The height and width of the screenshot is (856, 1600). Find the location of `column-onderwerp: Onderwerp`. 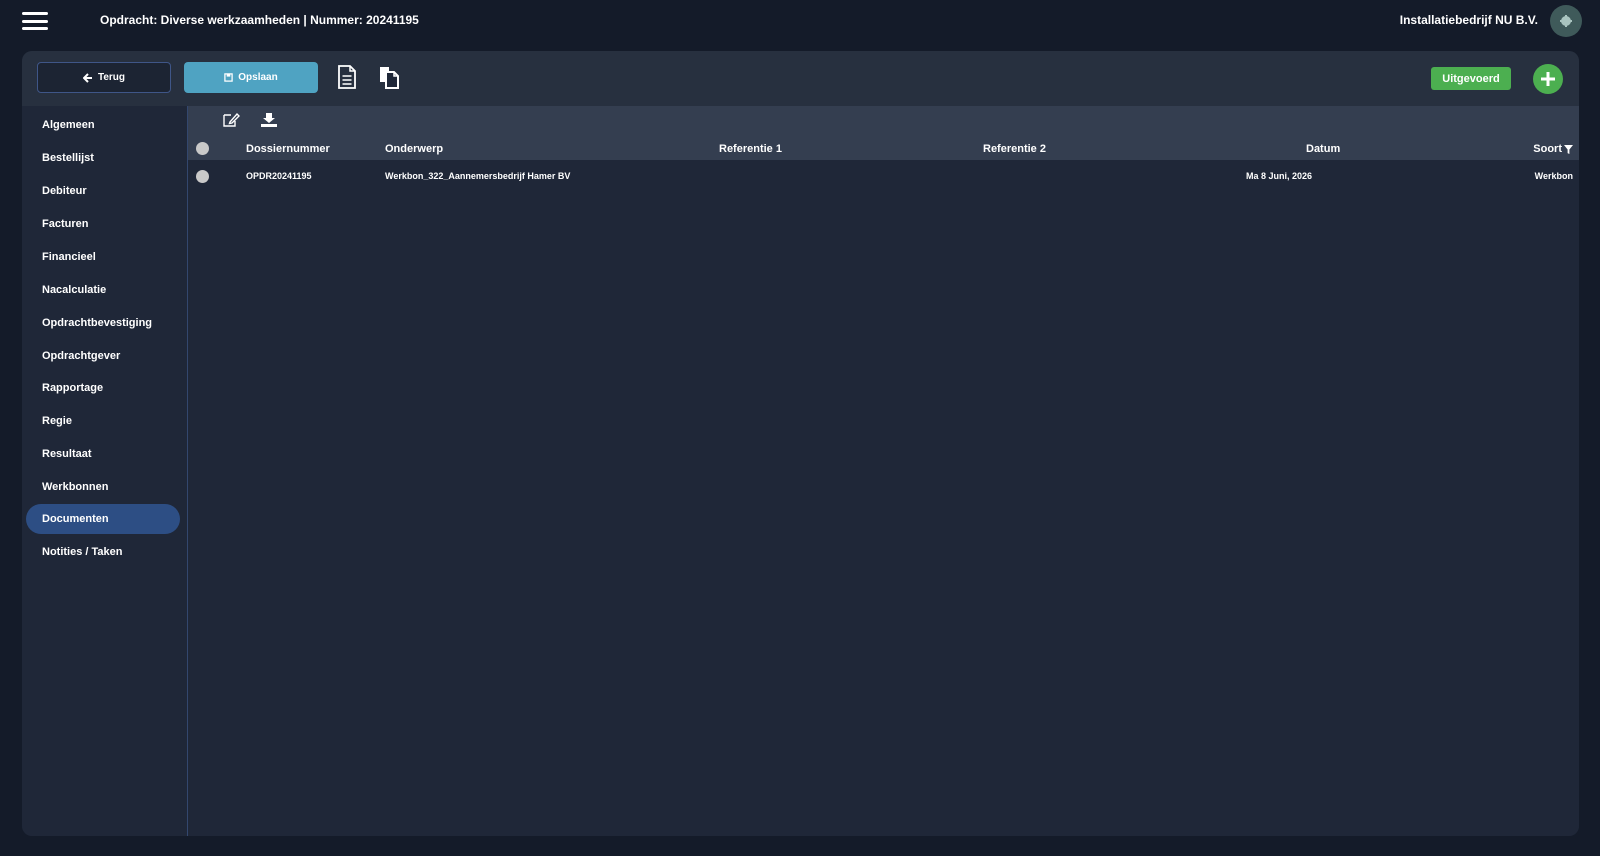

column-onderwerp: Onderwerp is located at coordinates (414, 149).